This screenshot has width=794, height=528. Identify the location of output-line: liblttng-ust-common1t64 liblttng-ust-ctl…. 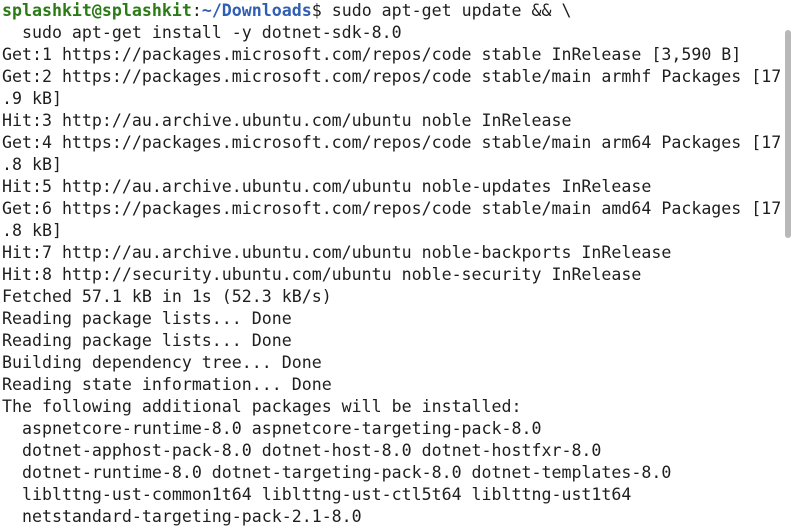
(317, 494).